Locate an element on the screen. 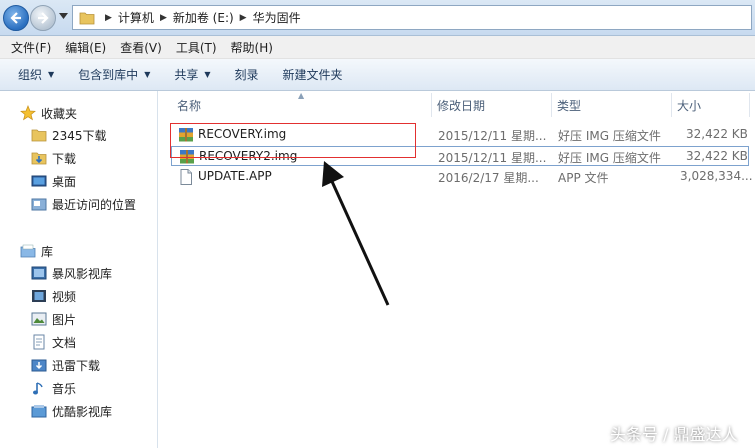  column-header-name: 名称 is located at coordinates (189, 105).